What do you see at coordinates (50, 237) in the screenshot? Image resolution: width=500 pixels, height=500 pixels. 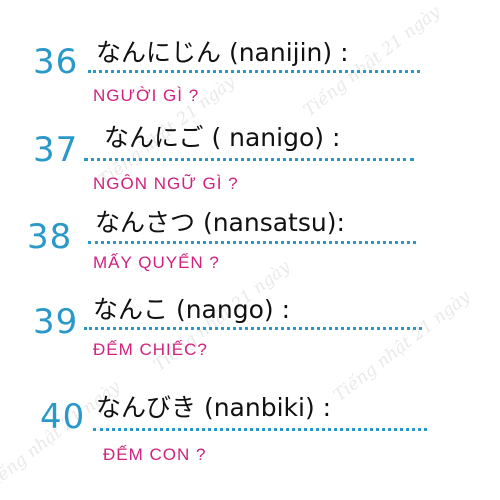 I see `entry-number: 38` at bounding box center [50, 237].